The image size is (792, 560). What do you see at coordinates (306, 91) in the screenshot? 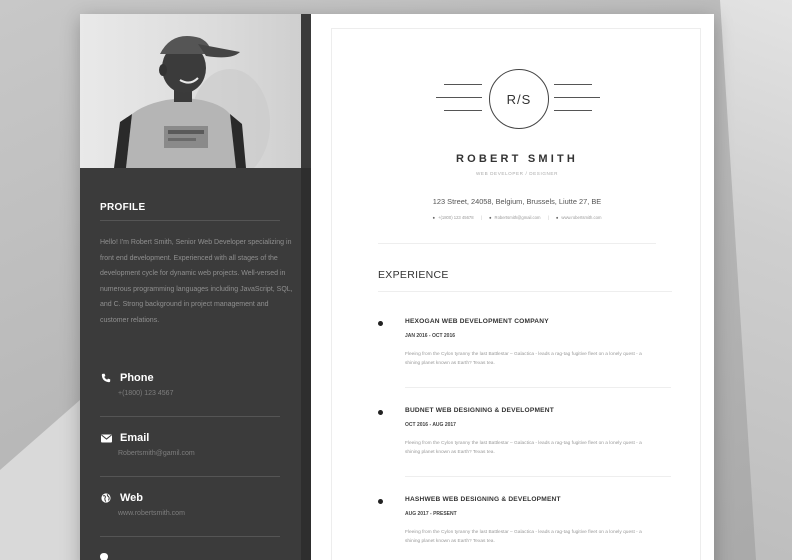
I see `photo-edge` at bounding box center [306, 91].